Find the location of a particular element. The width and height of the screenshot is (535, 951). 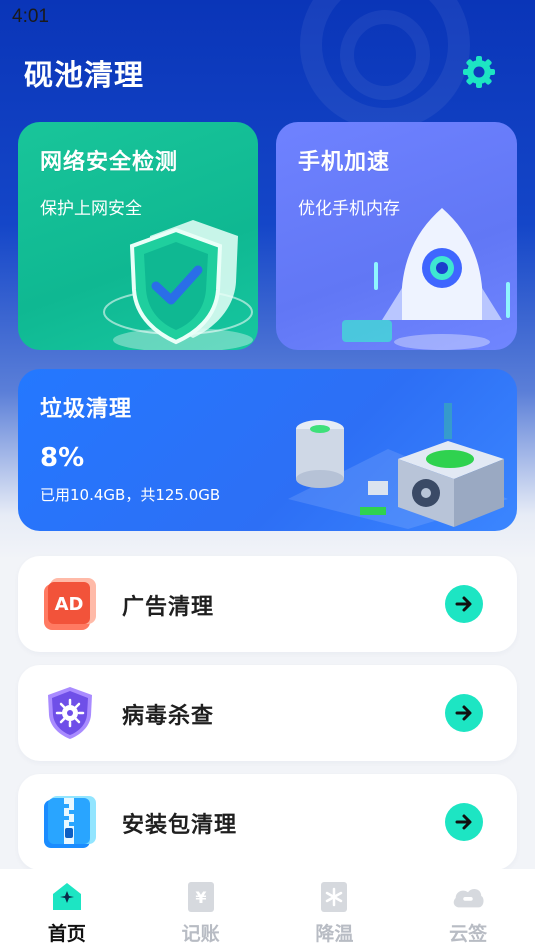

virus-shield-icon is located at coordinates (70, 713).